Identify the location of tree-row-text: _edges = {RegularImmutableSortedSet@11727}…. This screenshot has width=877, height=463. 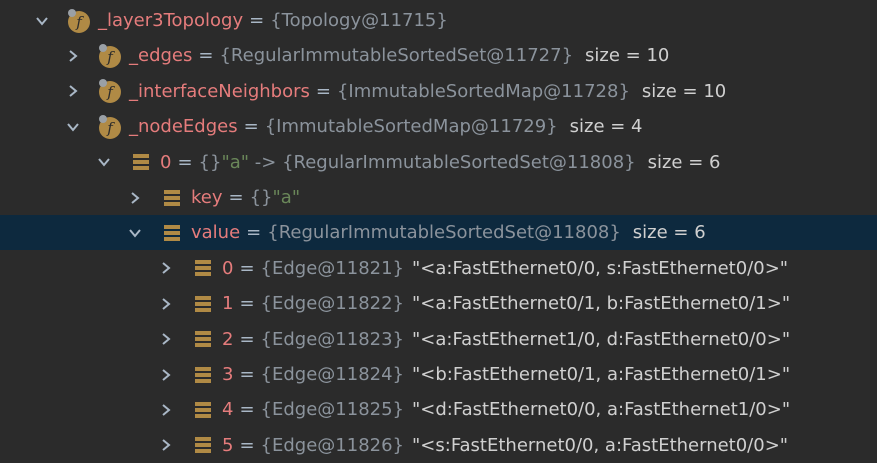
(399, 55).